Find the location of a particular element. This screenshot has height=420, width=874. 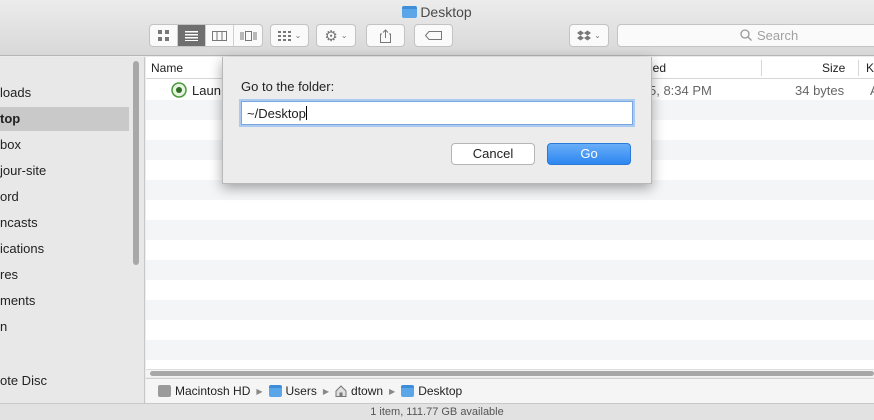

tags-button is located at coordinates (433, 35).